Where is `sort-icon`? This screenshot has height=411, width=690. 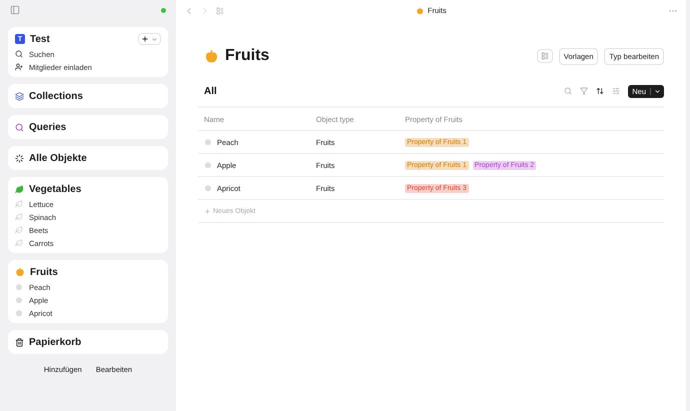
sort-icon is located at coordinates (600, 91).